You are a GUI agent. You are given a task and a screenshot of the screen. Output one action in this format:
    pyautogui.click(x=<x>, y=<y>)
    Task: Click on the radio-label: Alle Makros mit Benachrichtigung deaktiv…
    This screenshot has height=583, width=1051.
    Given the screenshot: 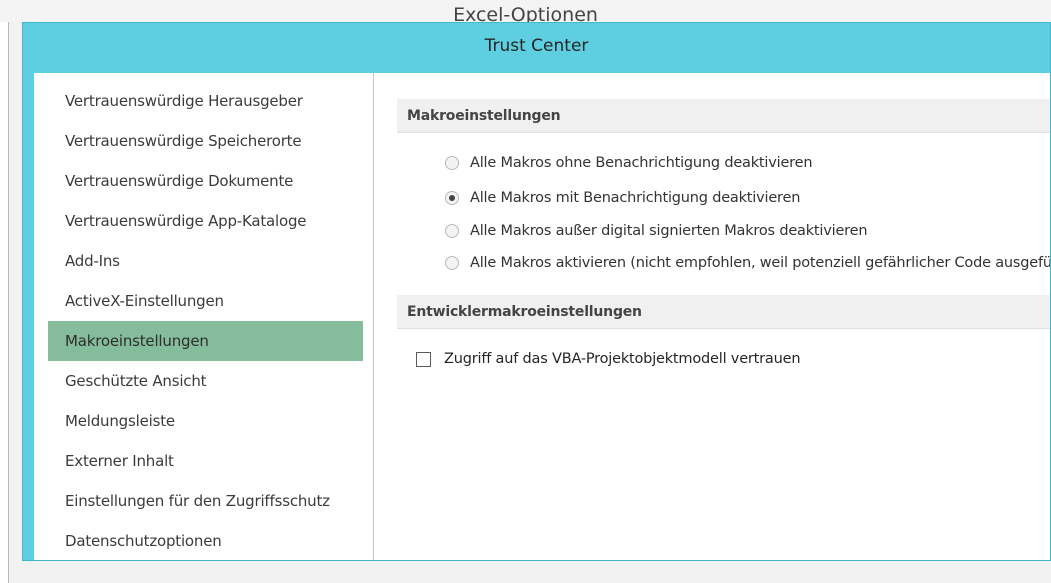 What is the action you would take?
    pyautogui.click(x=635, y=198)
    